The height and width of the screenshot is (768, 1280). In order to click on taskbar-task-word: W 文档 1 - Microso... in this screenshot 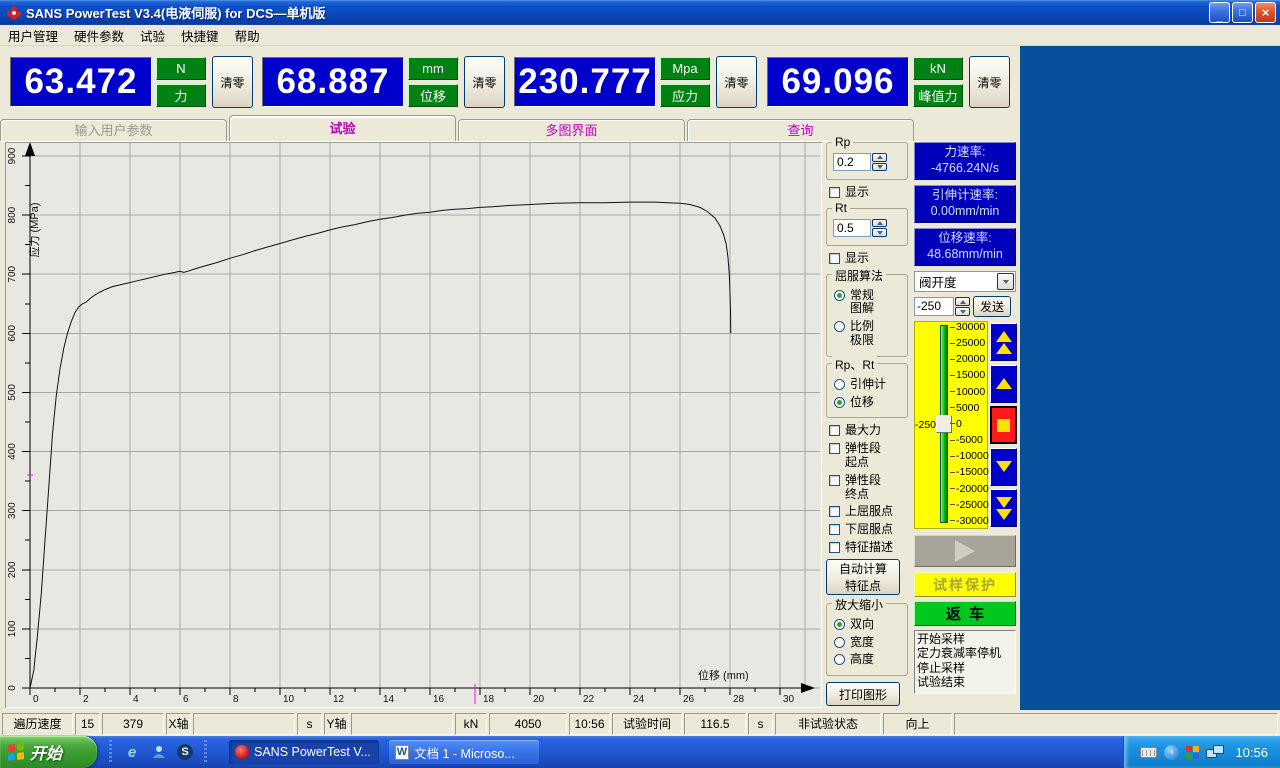, I will do `click(464, 752)`.